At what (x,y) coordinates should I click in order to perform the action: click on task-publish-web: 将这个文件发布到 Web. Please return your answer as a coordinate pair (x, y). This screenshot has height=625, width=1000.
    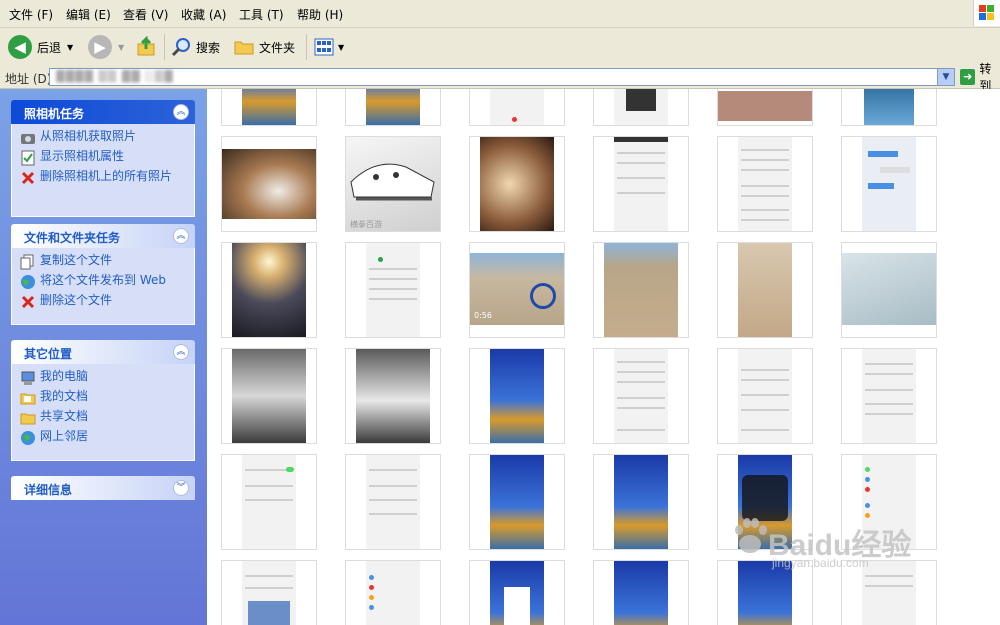
    Looking at the image, I should click on (105, 282).